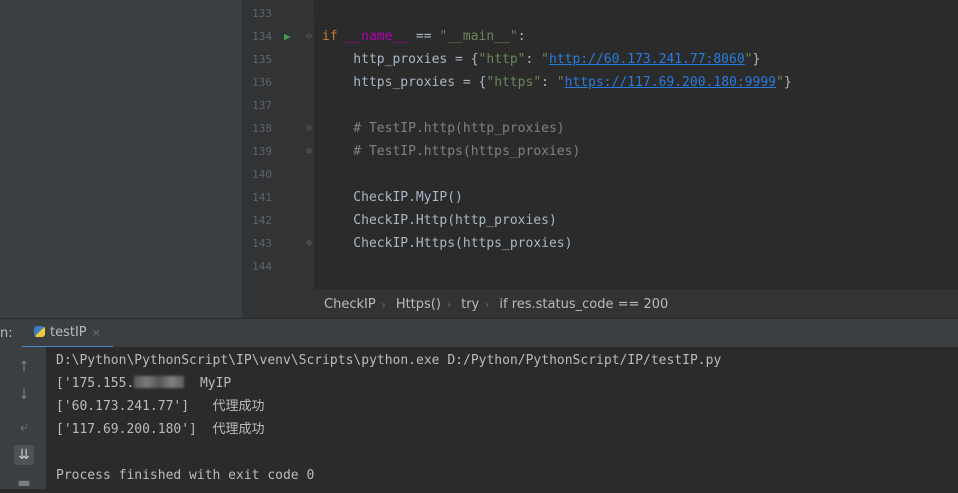  Describe the element at coordinates (600, 174) in the screenshot. I see `code-line: 140` at that location.